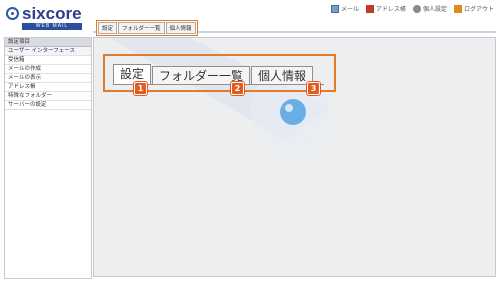  I want to click on sidebar-item-display: メールの表示, so click(48, 78).